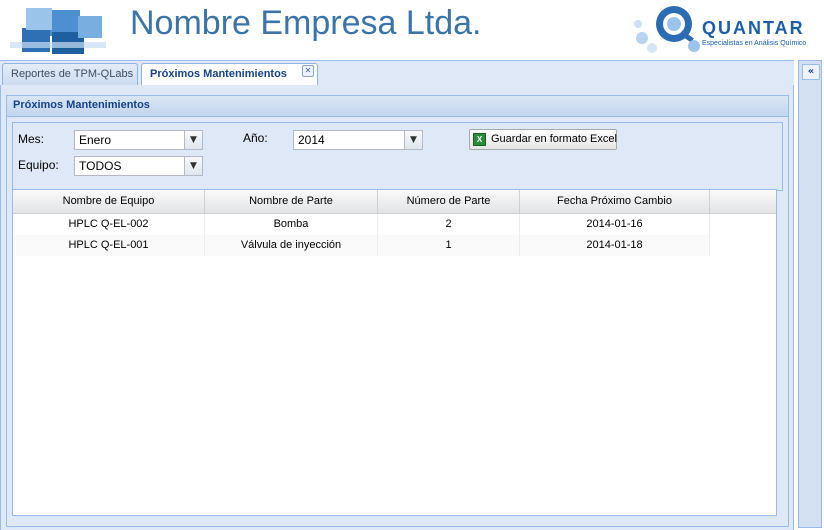 This screenshot has height=530, width=824. Describe the element at coordinates (306, 23) in the screenshot. I see `company-title: Nombre Empresa Ltda.` at that location.